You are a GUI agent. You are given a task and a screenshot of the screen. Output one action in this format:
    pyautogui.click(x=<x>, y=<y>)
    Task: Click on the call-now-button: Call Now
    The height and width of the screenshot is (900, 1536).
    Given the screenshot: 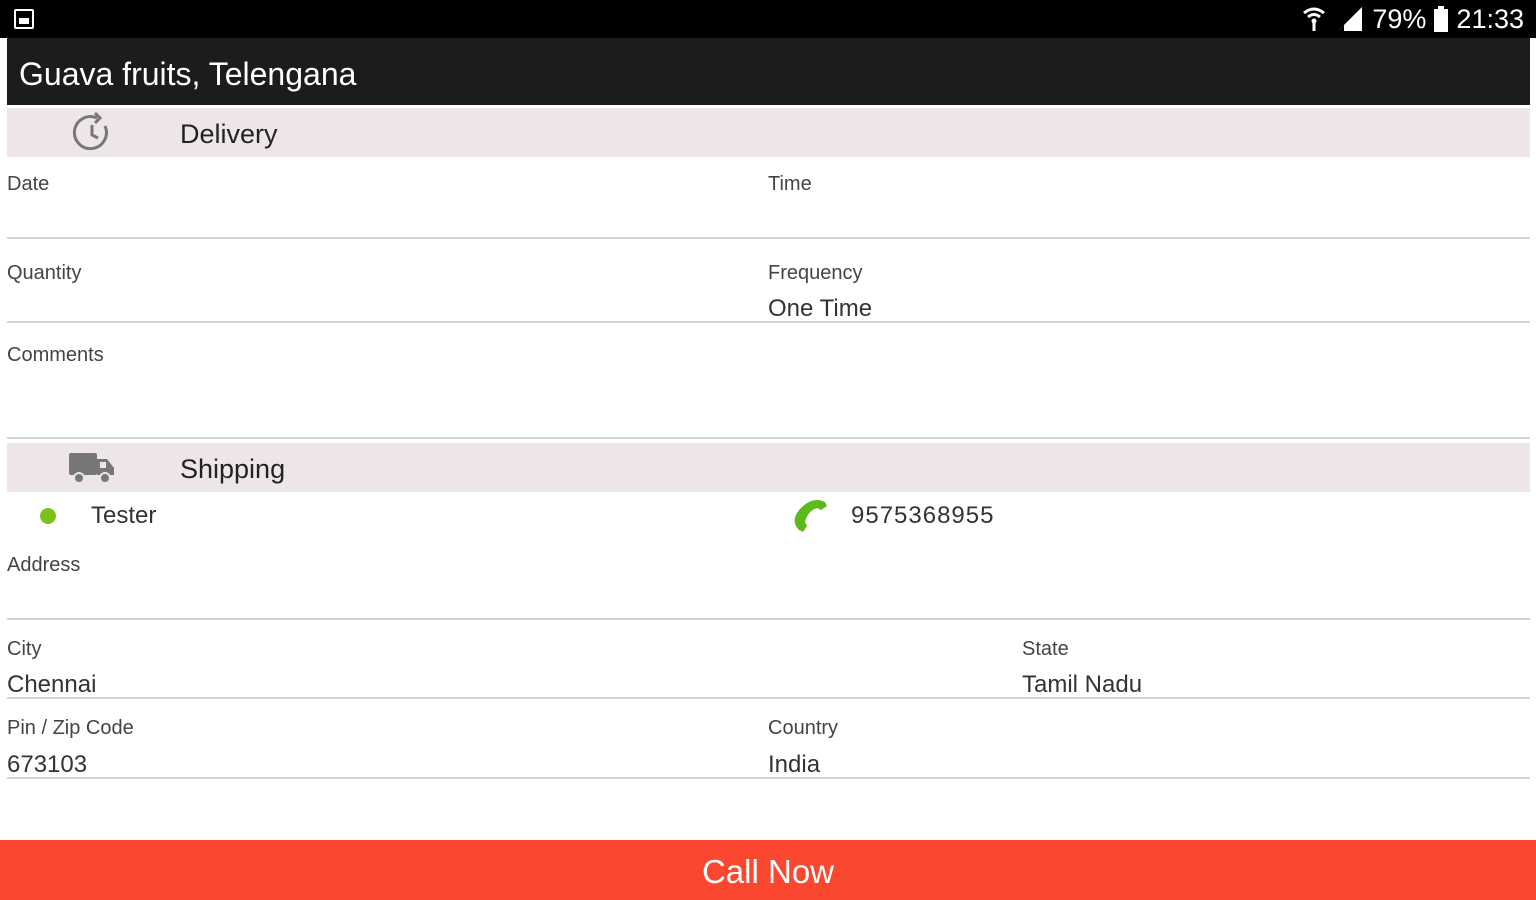 What is the action you would take?
    pyautogui.click(x=768, y=870)
    